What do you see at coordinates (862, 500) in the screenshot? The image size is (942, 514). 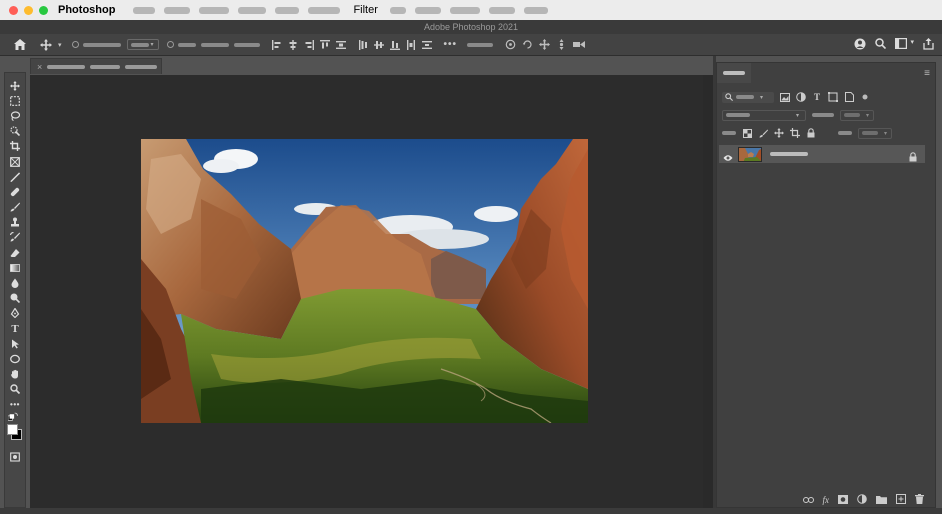 I see `new-adjustment-layer-icon` at bounding box center [862, 500].